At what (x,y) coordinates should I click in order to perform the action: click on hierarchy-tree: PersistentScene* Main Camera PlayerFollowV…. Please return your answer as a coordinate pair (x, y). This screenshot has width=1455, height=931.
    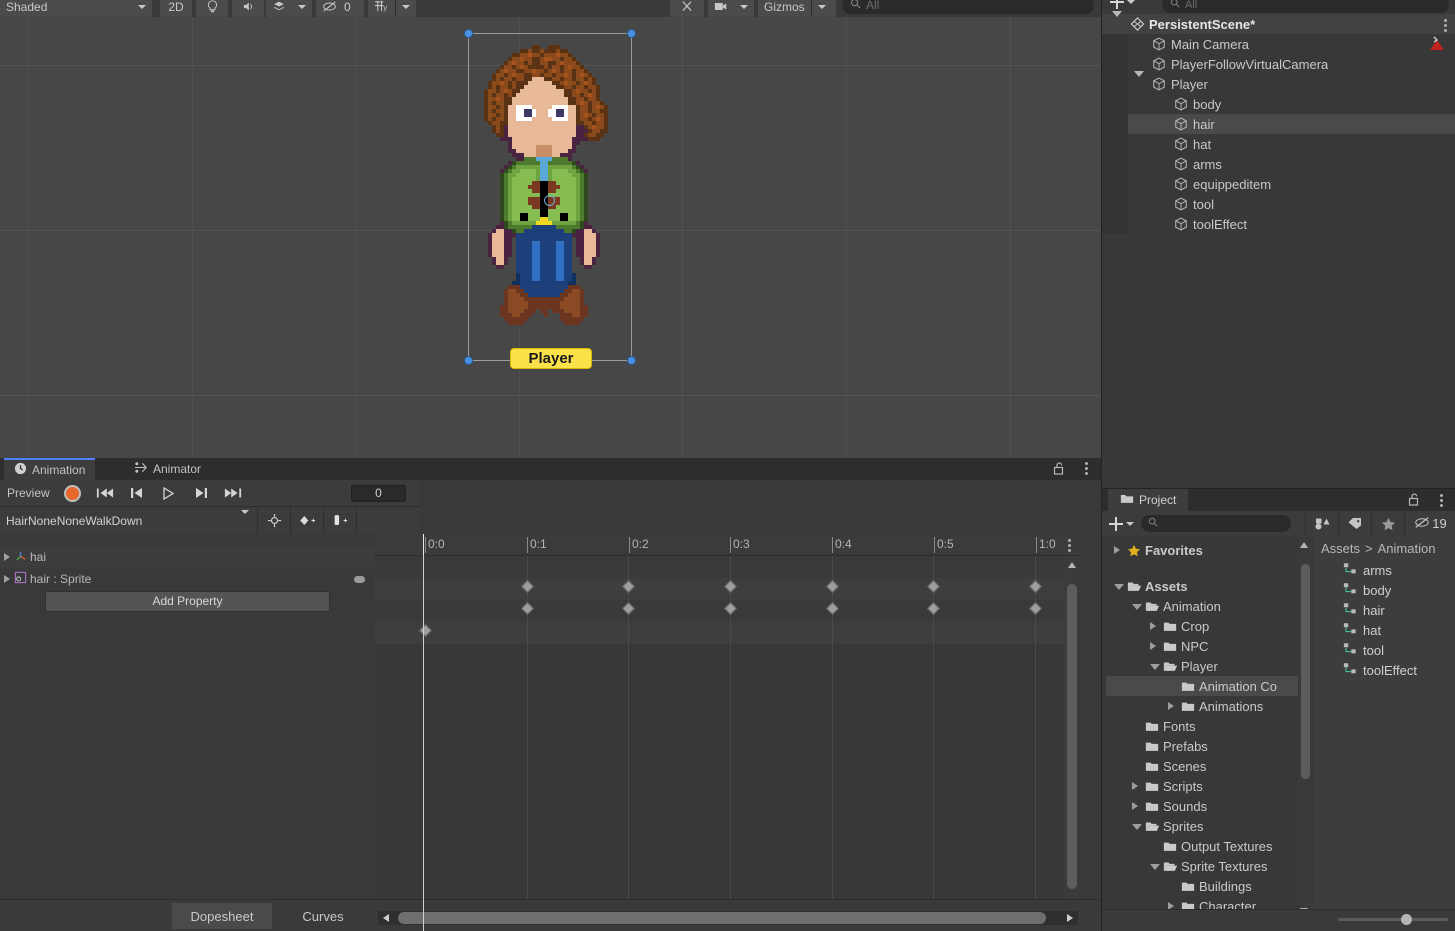
    Looking at the image, I should click on (1278, 249).